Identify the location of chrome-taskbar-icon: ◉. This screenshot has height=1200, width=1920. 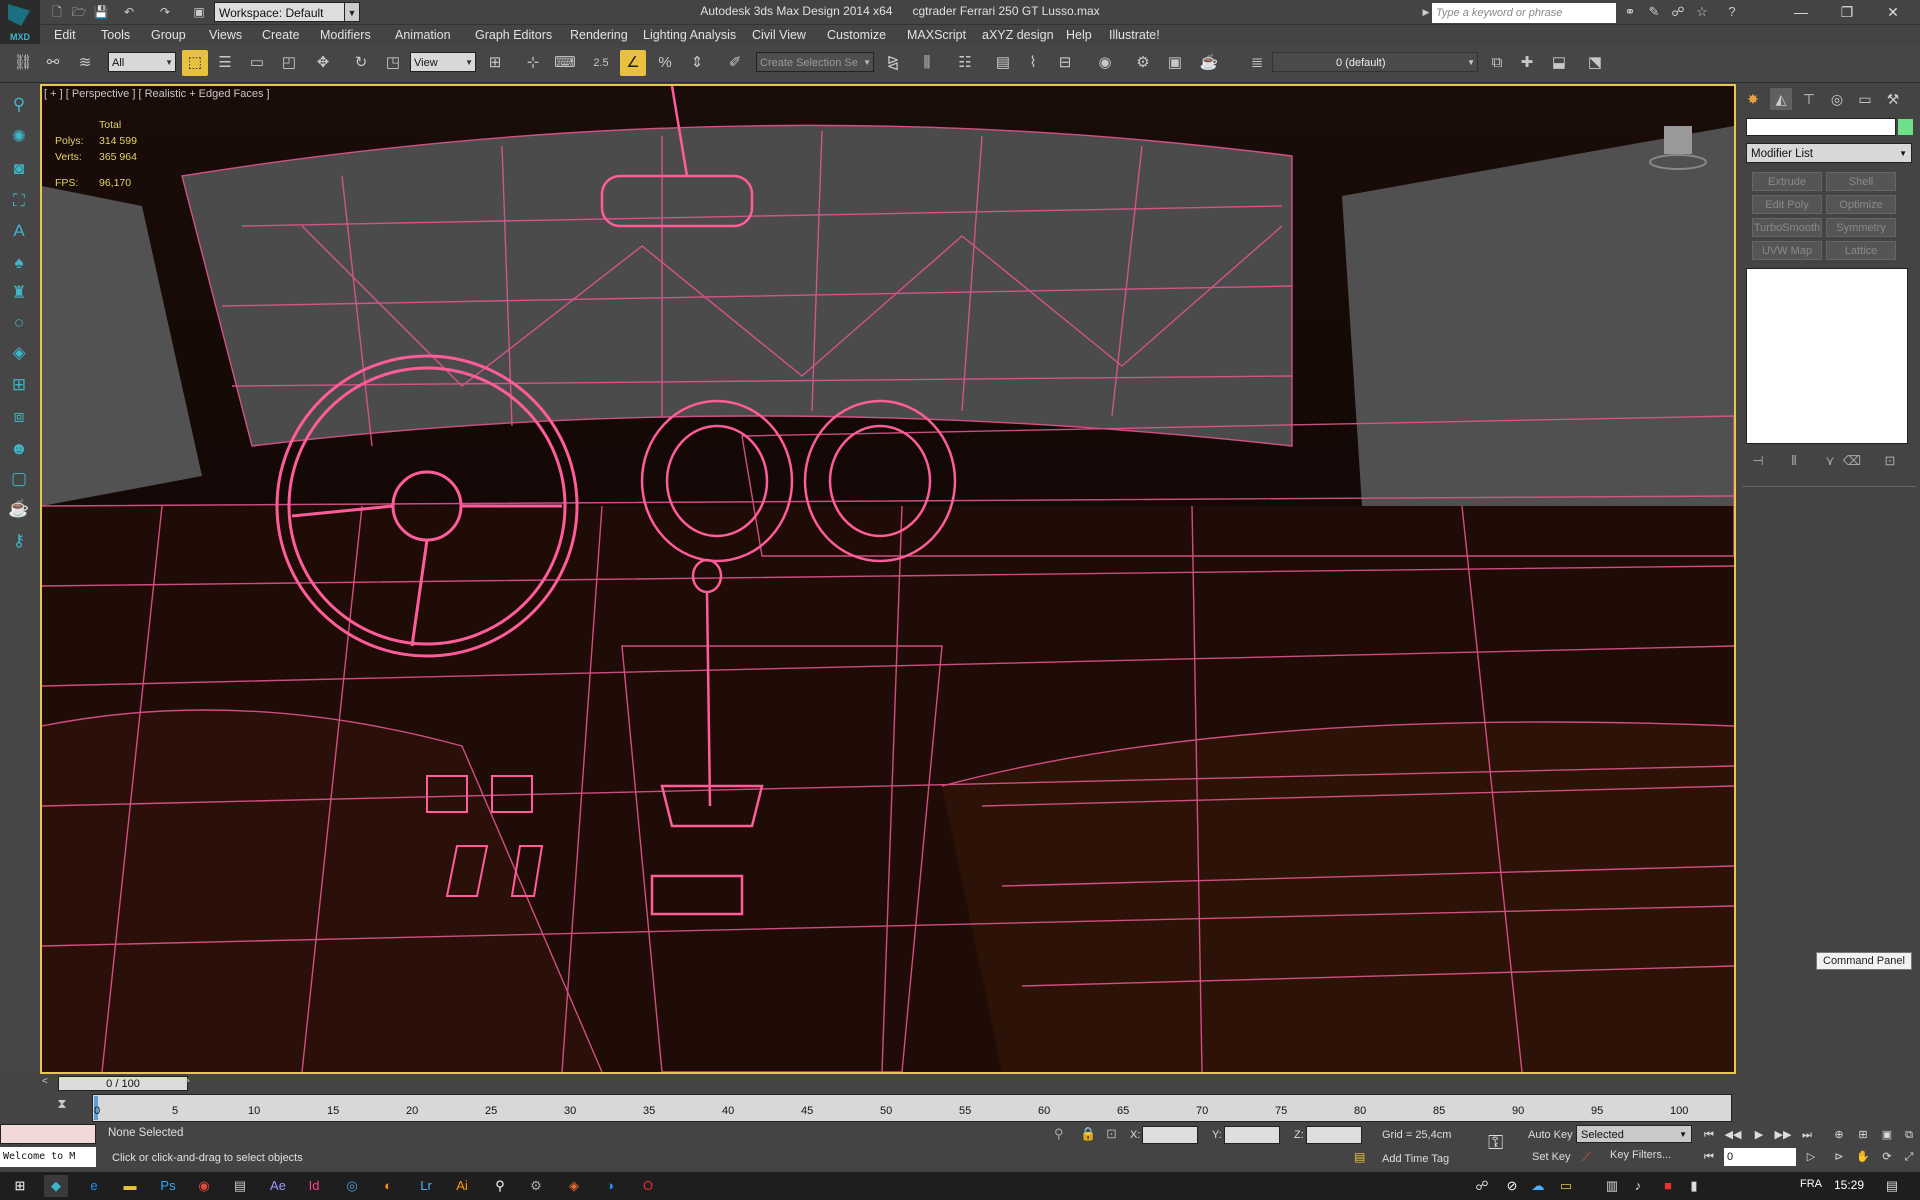
(204, 1186).